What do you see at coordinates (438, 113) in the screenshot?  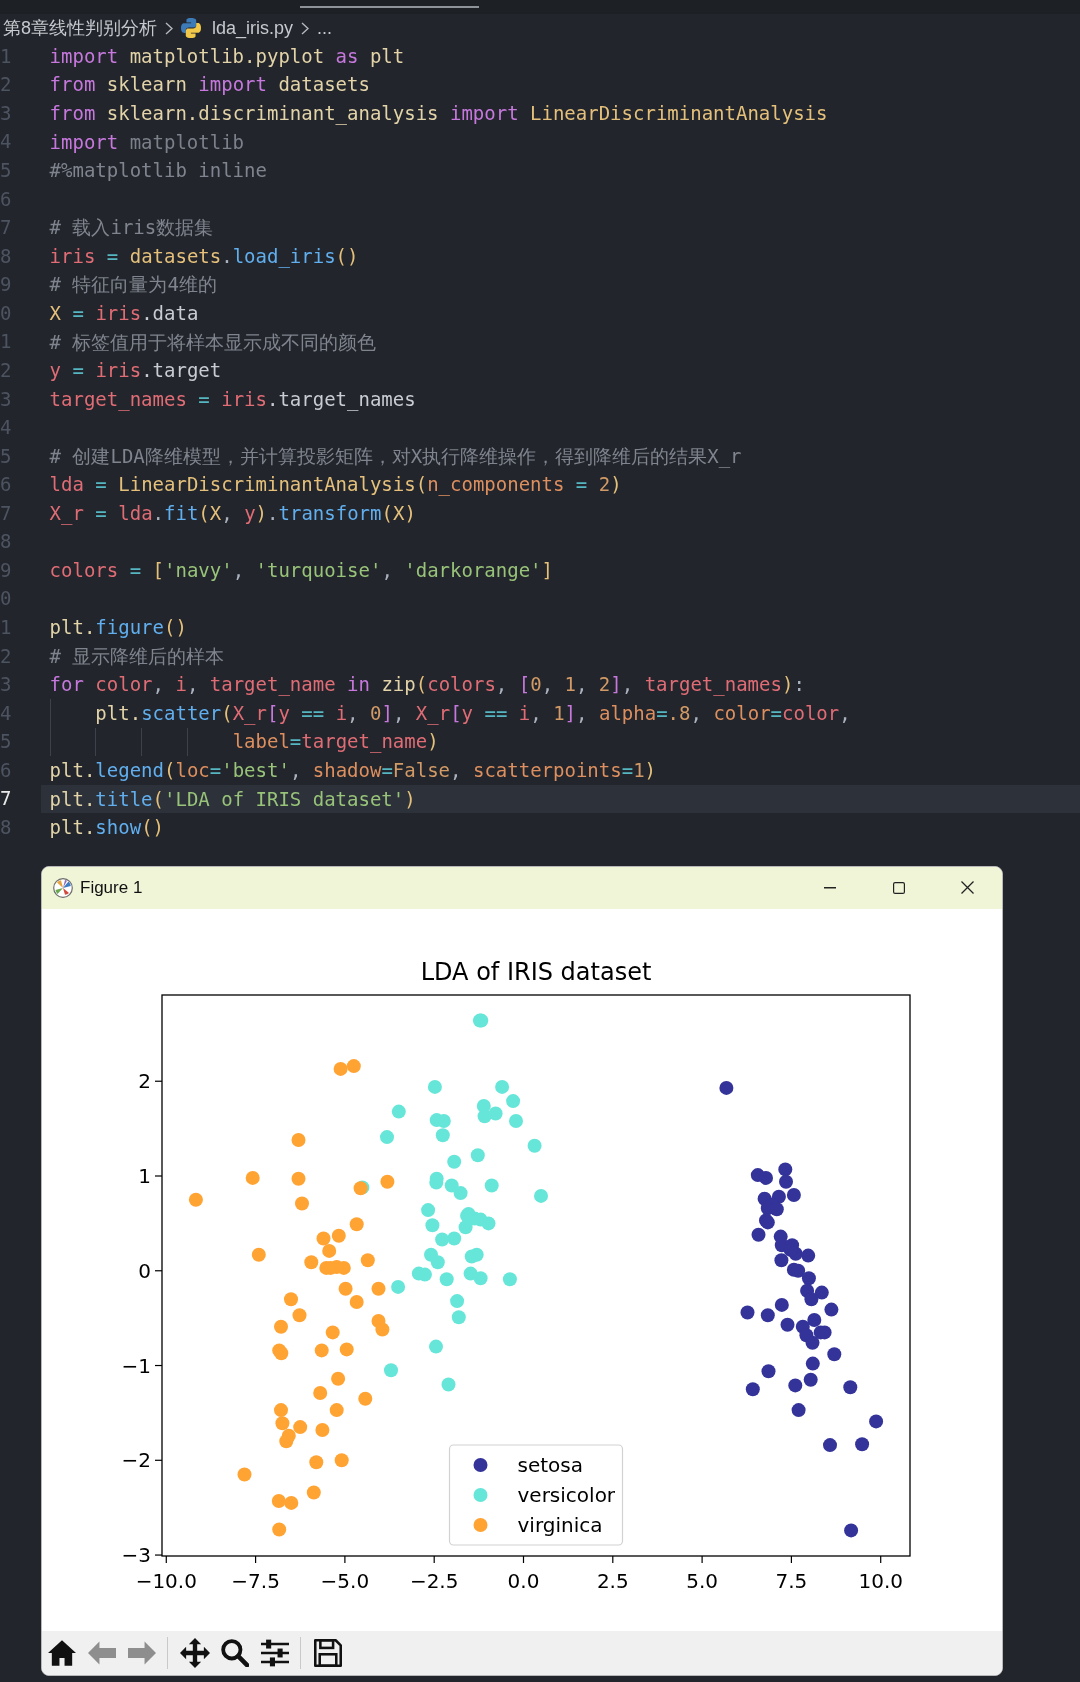 I see `code-line: from sklearn.discriminant_analysis import LinearDiscriminantAnalysis` at bounding box center [438, 113].